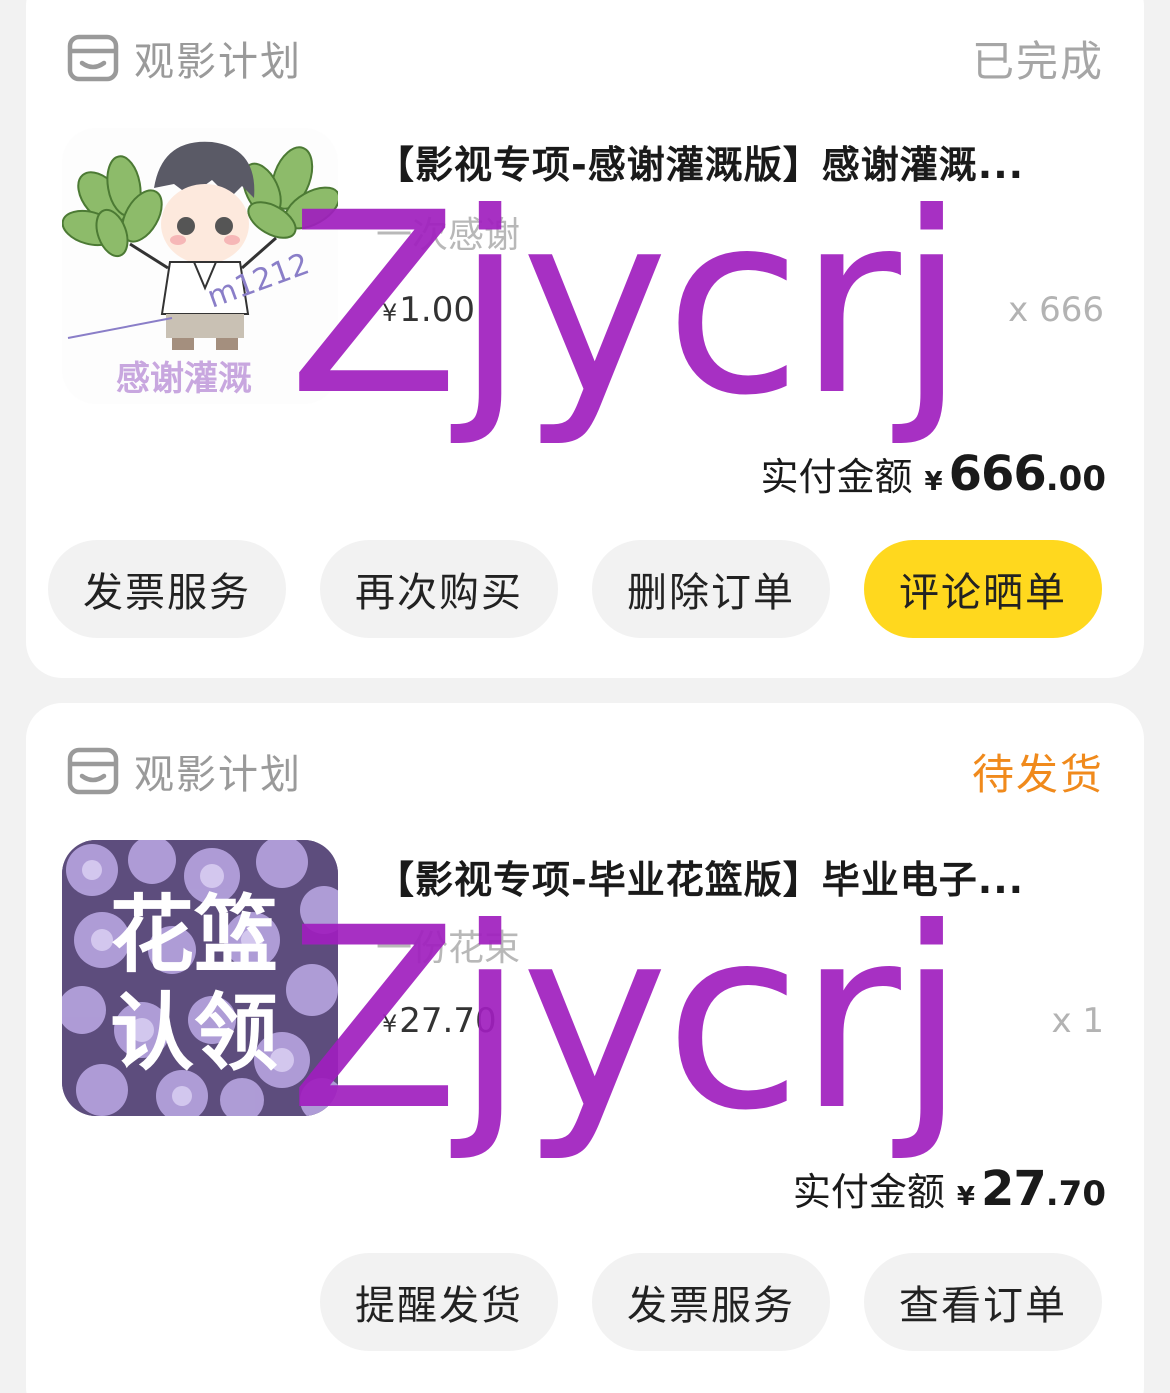 The width and height of the screenshot is (1170, 1393). I want to click on unit-price: ¥1.00, so click(428, 310).